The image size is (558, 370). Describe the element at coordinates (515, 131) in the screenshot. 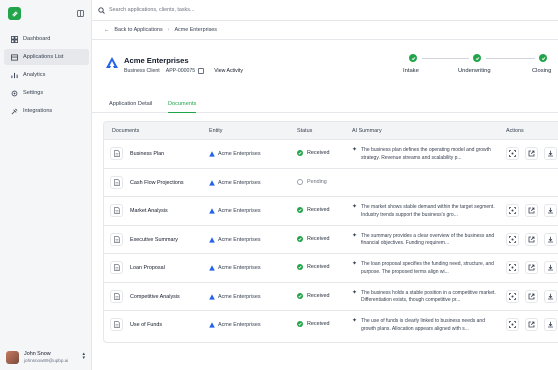

I see `column-header: Actions` at that location.